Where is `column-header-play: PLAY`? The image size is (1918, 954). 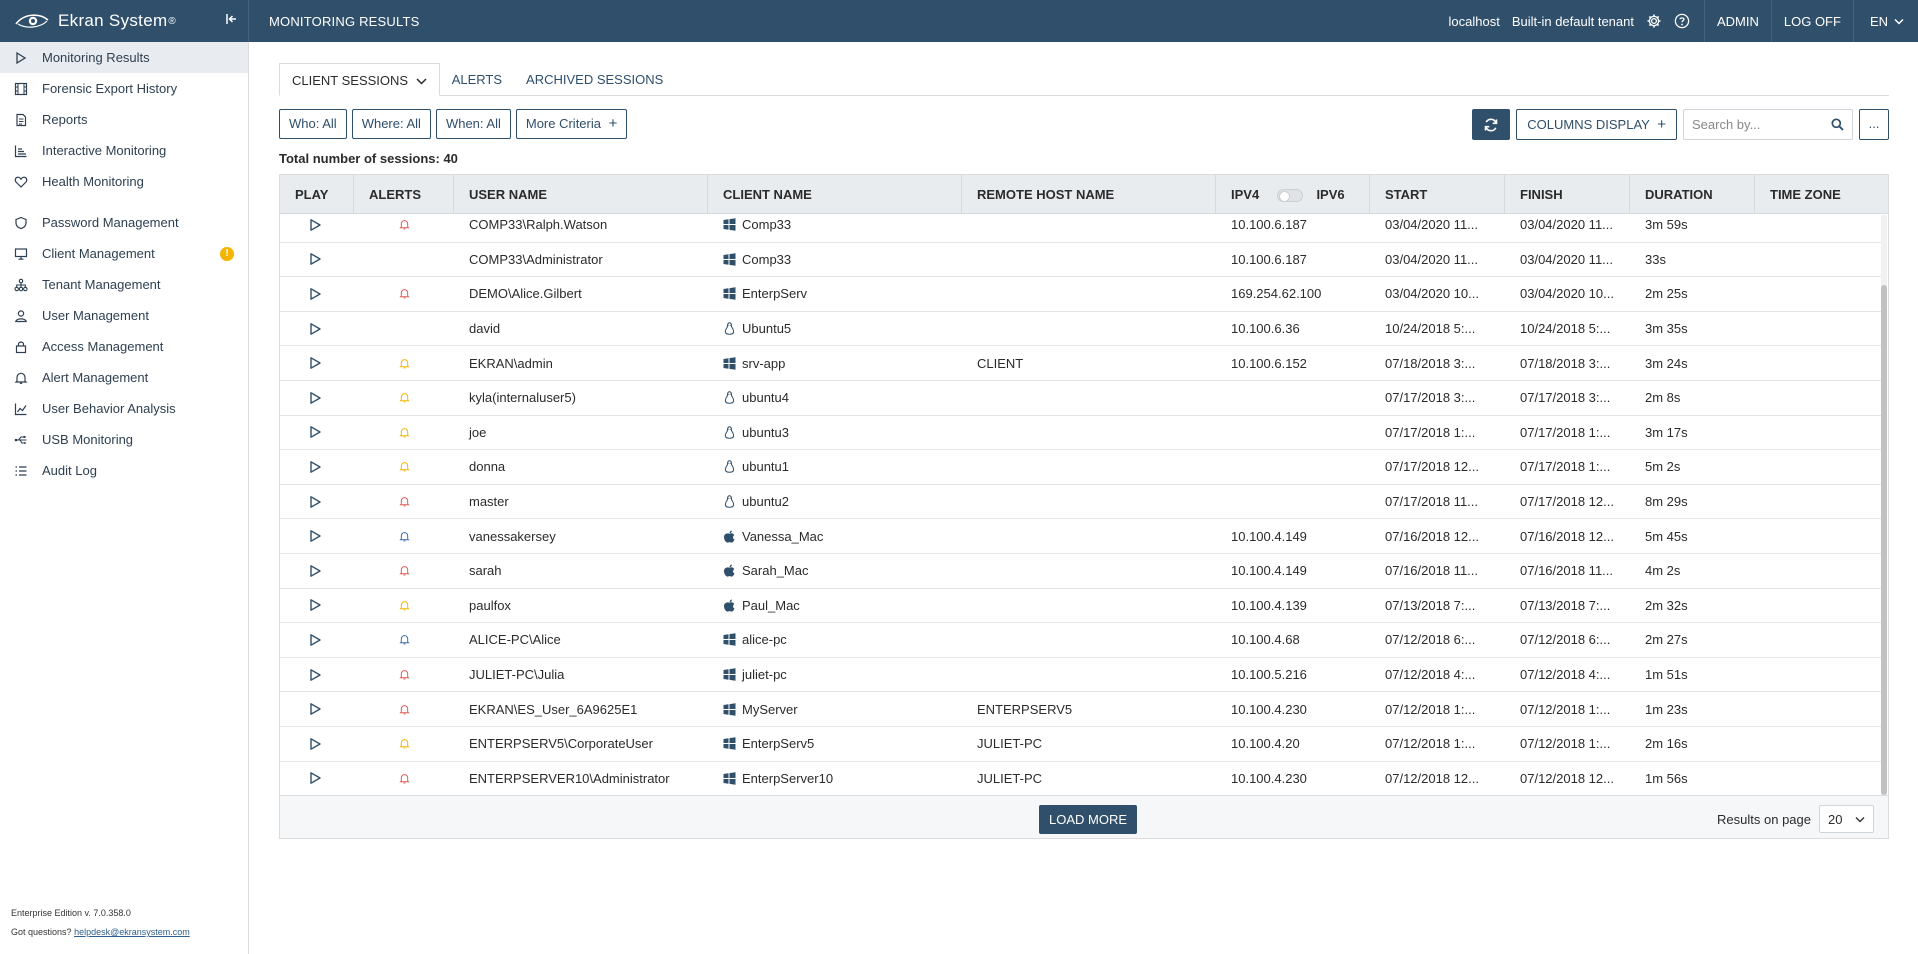 column-header-play: PLAY is located at coordinates (317, 194).